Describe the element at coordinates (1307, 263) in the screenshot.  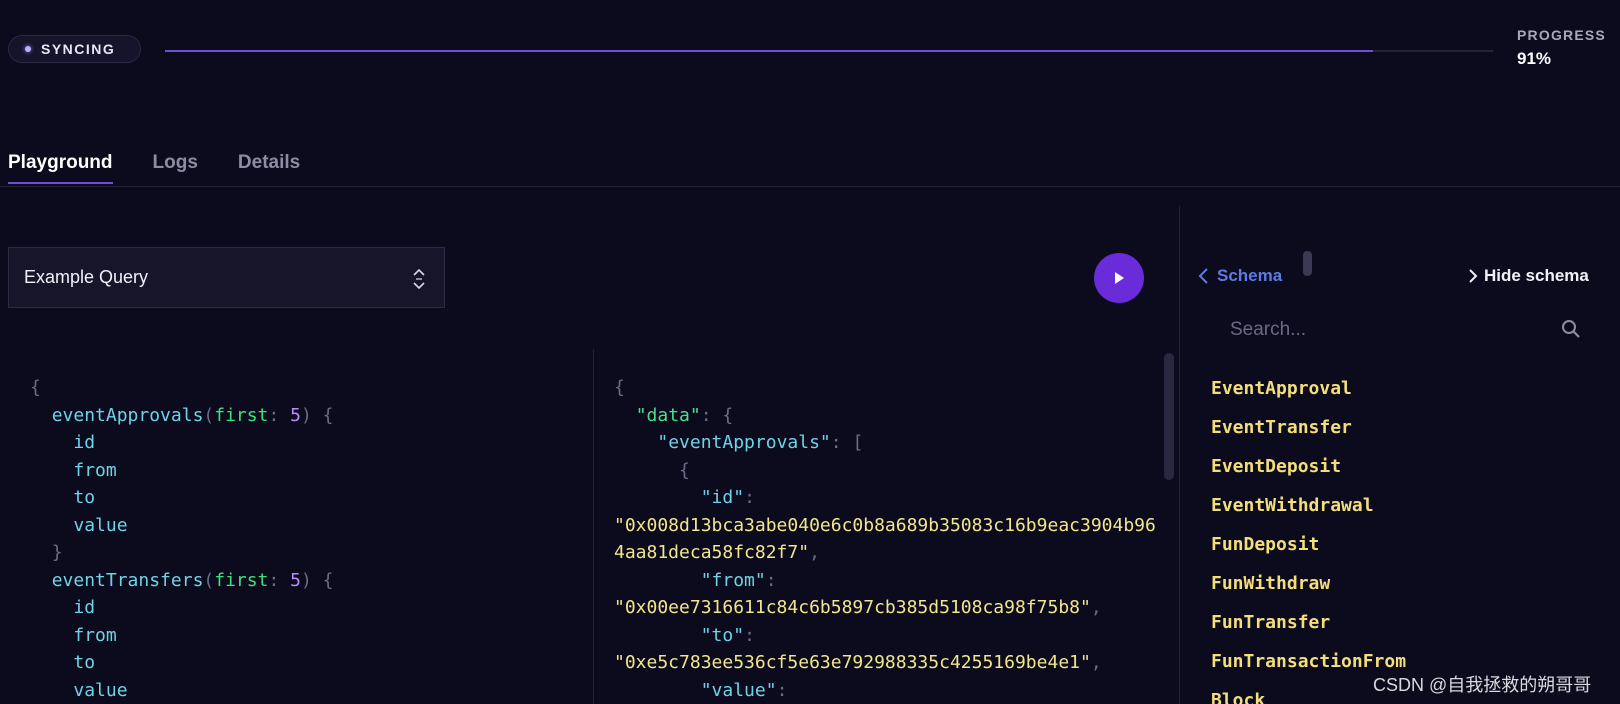
I see `schema-scrollbar` at that location.